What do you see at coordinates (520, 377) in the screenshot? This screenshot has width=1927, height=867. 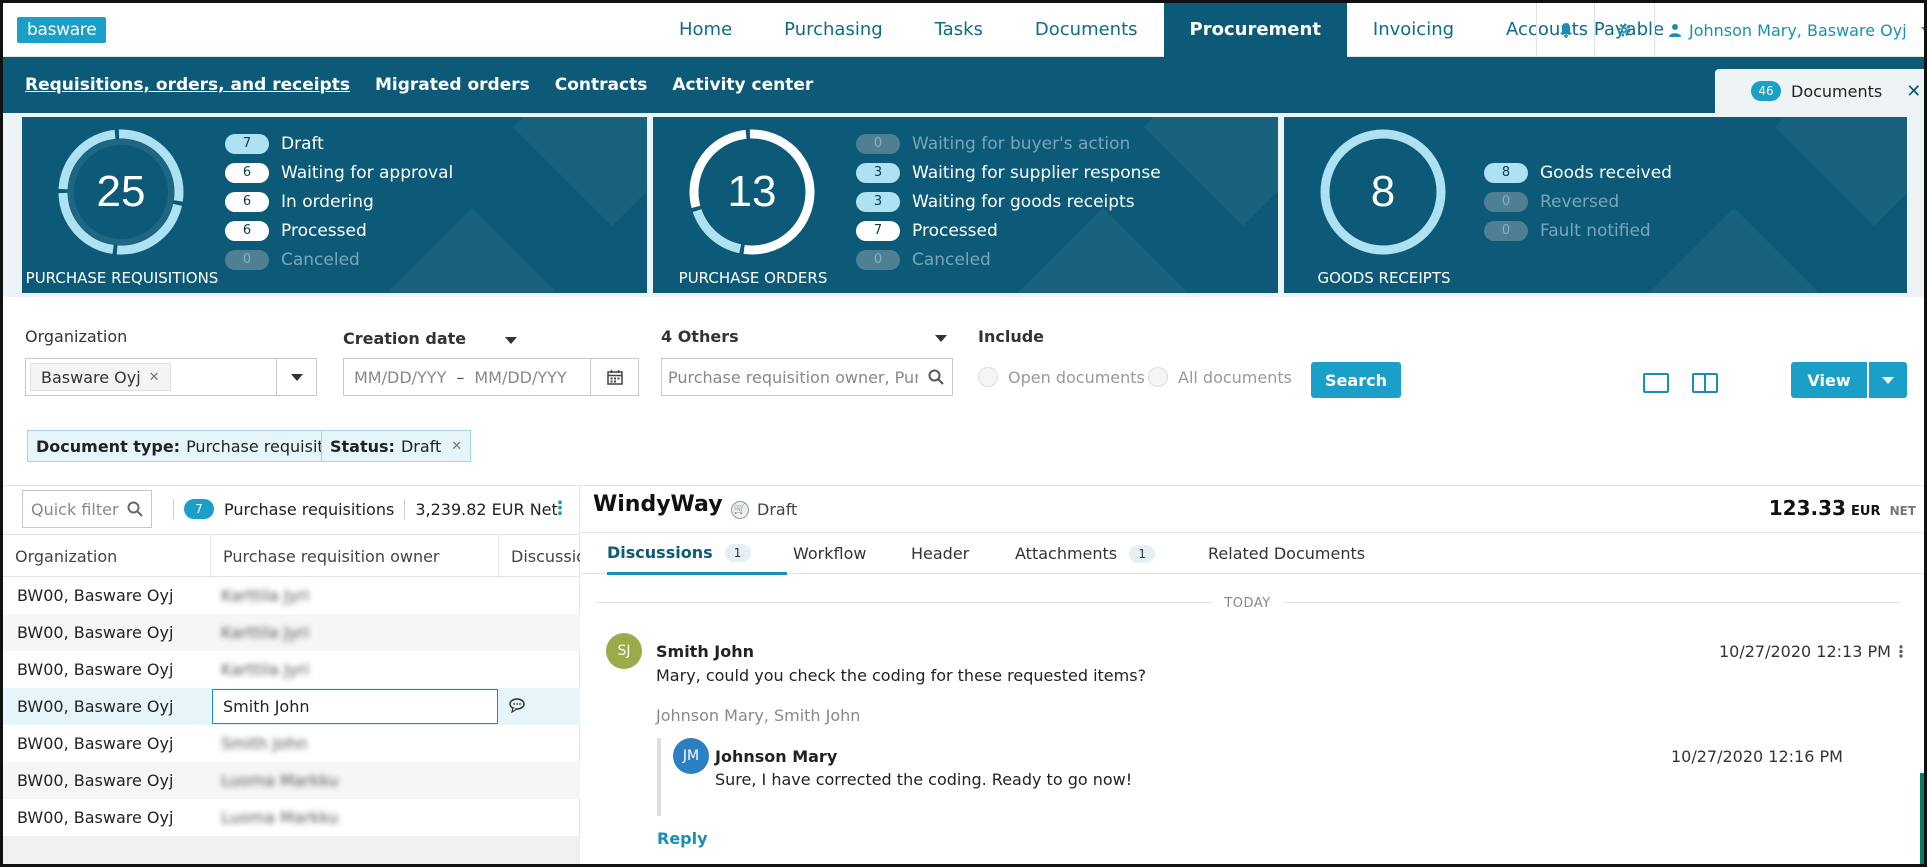 I see `date-to-input: MM/DD/YYY` at bounding box center [520, 377].